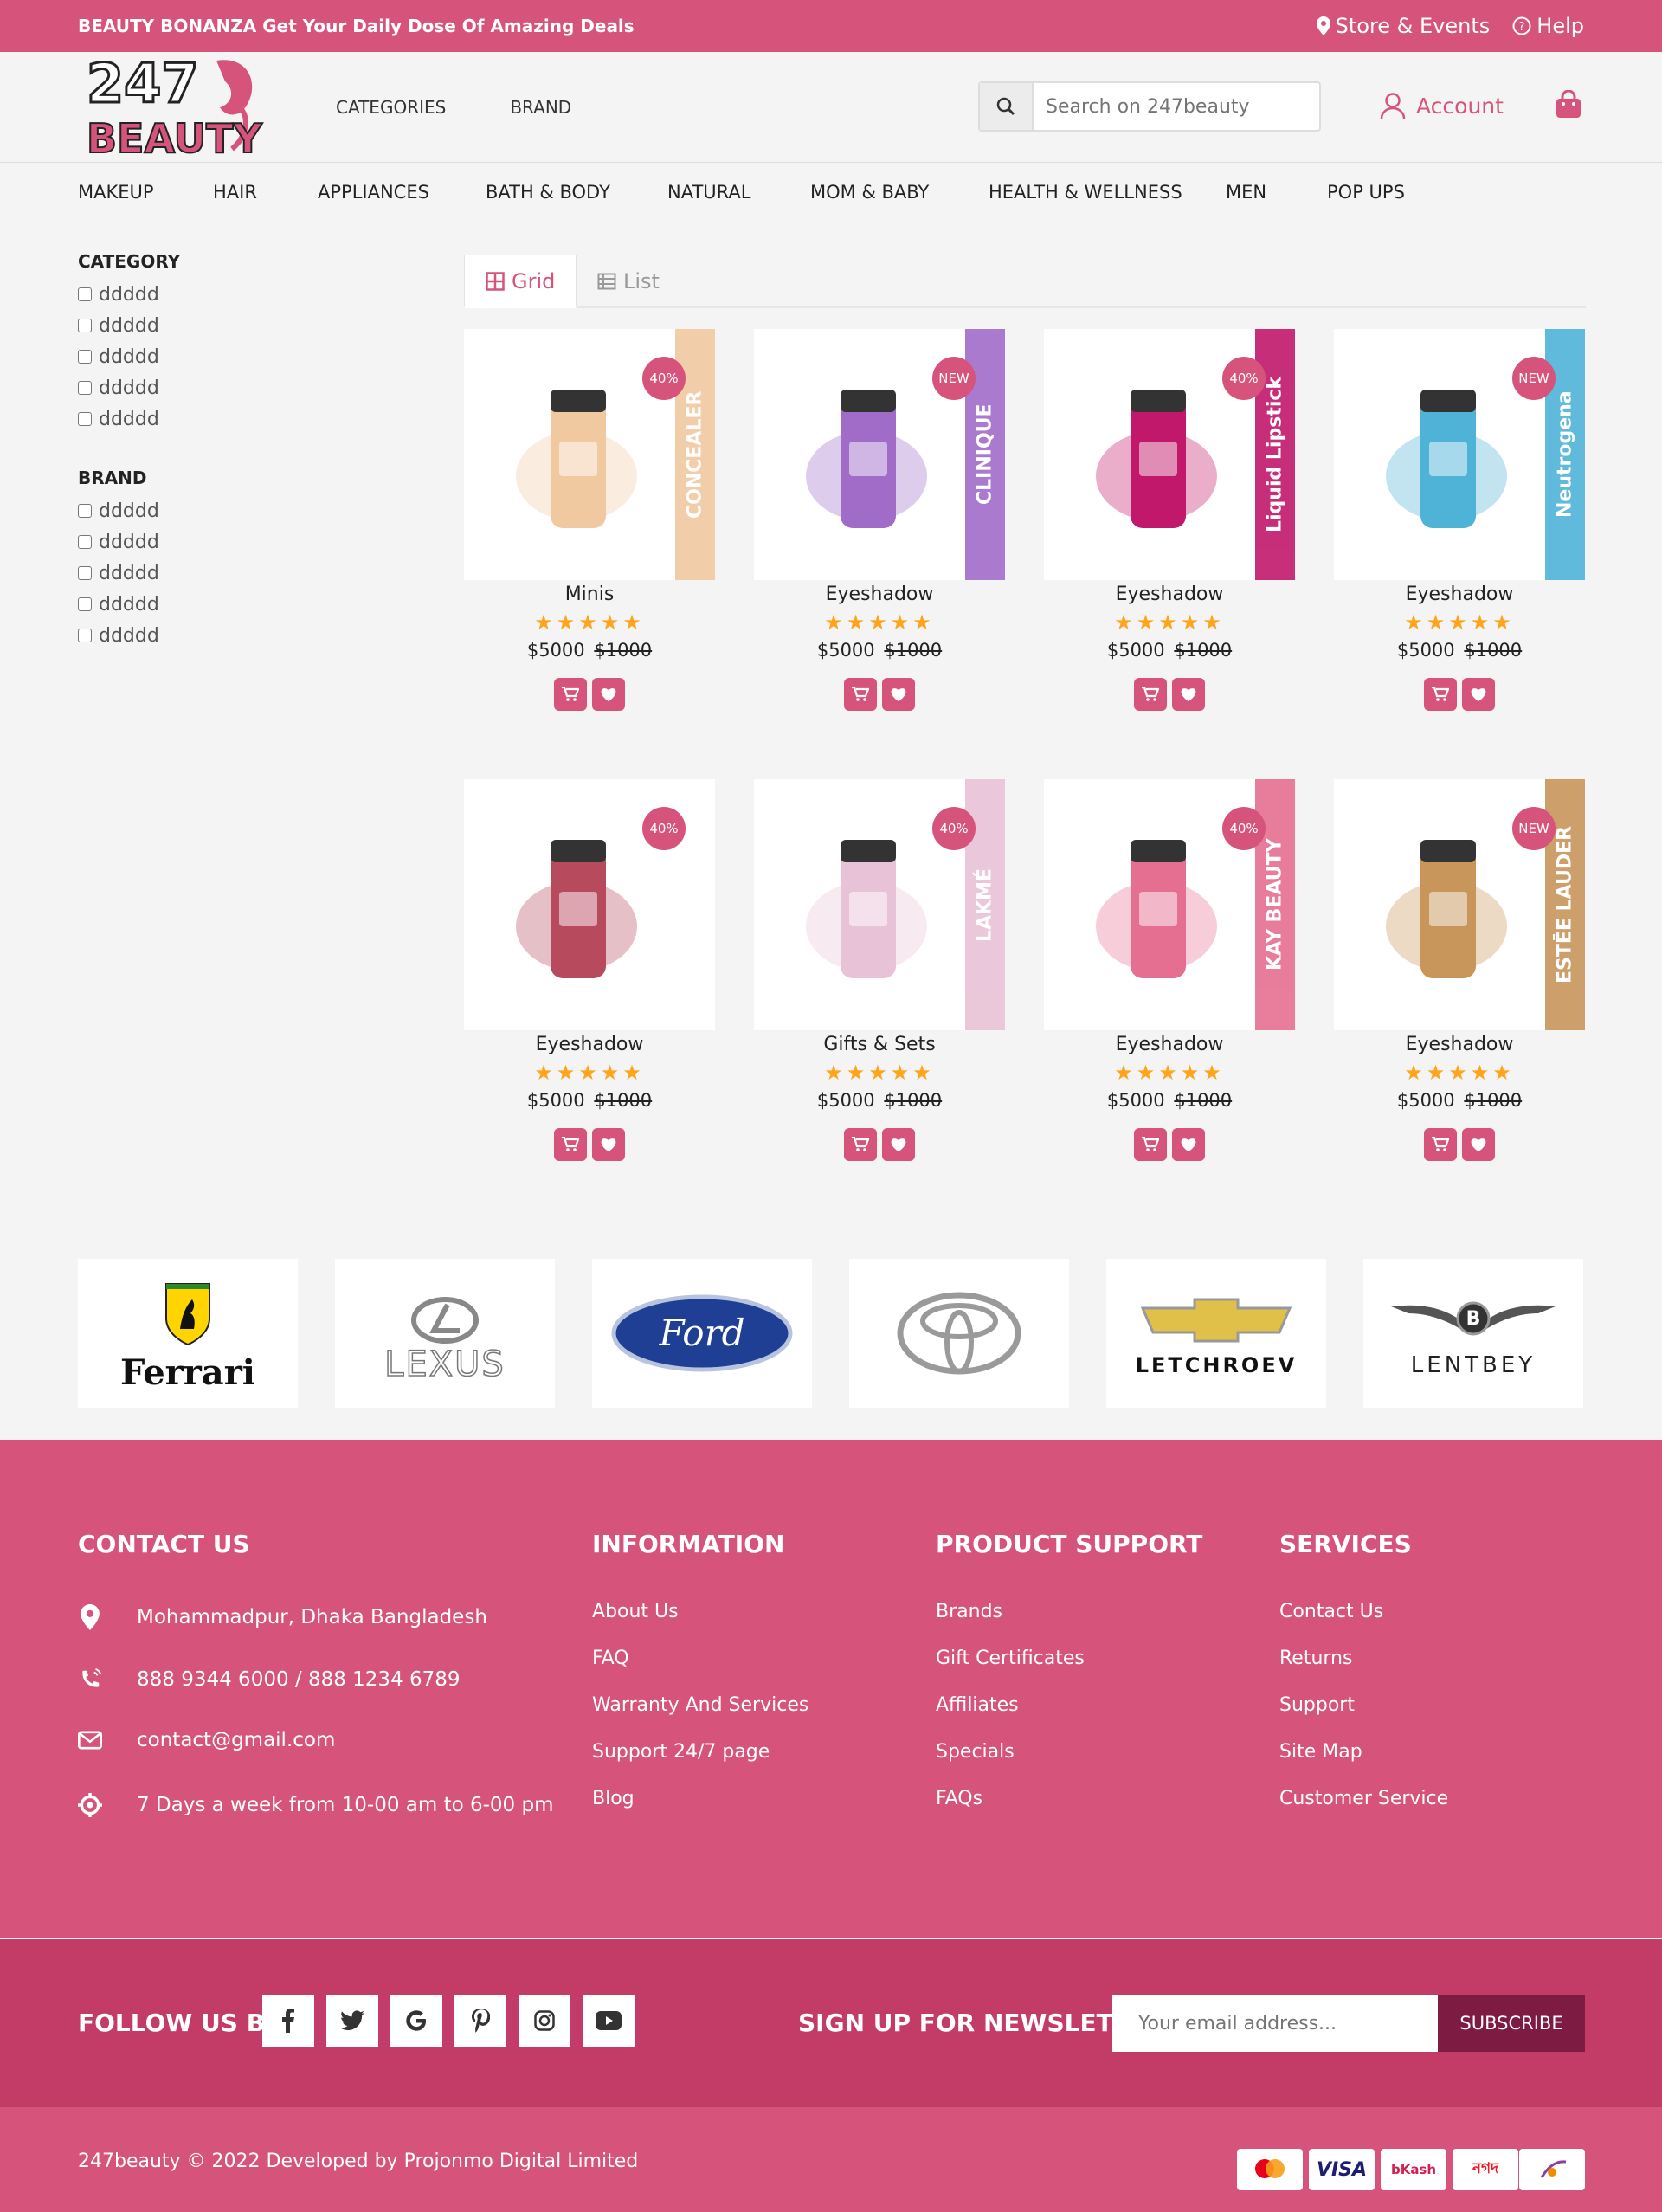  I want to click on google-icon, so click(416, 2021).